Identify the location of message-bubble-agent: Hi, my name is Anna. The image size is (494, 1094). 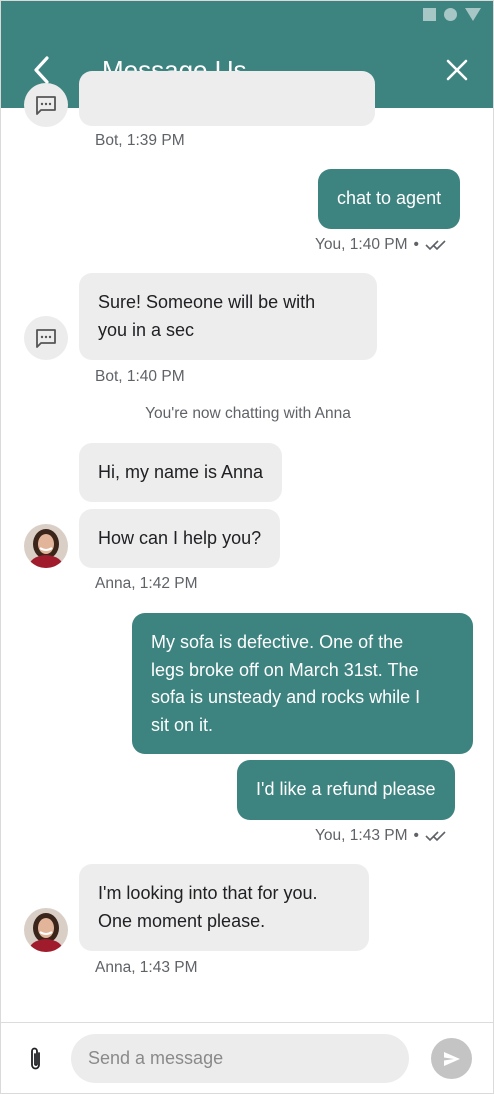
(181, 472).